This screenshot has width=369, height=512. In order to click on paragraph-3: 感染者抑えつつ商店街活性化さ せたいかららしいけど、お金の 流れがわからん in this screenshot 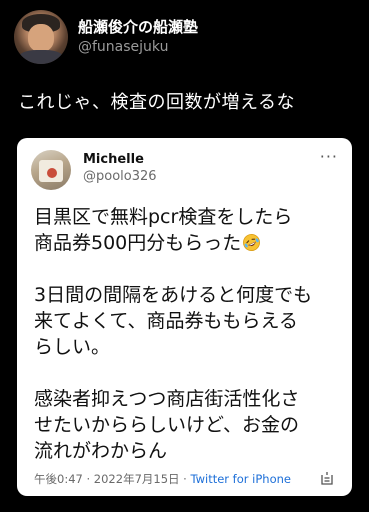, I will do `click(186, 425)`.